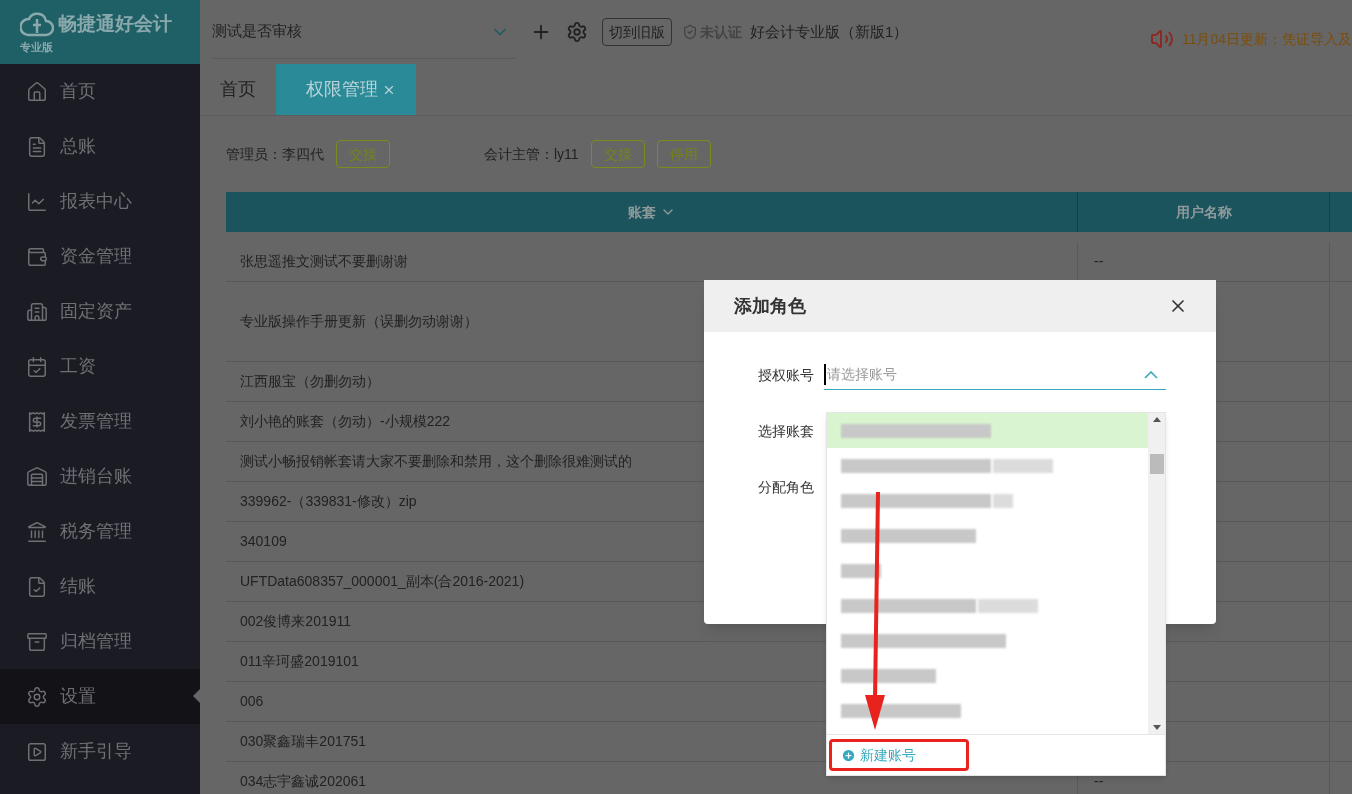 The width and height of the screenshot is (1352, 794). I want to click on sidebar-item: 总账, so click(100, 146).